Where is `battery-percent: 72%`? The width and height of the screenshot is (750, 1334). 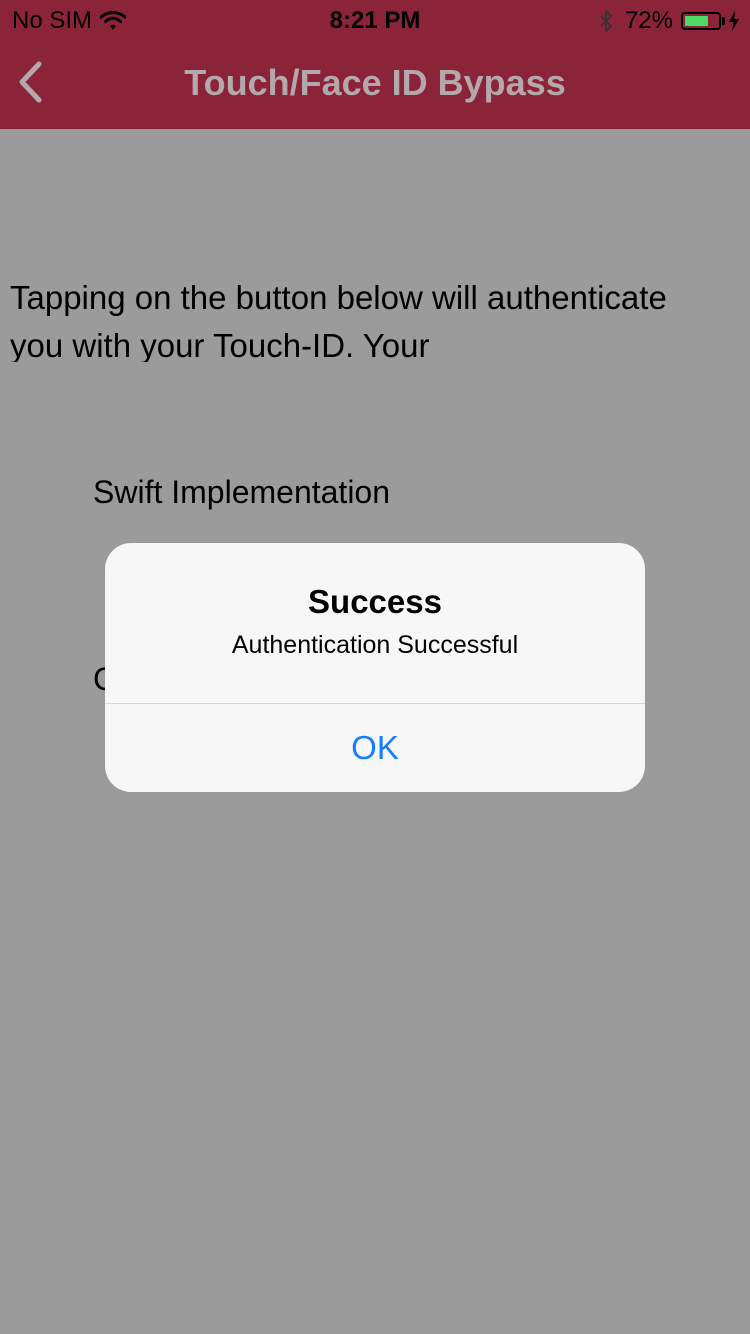
battery-percent: 72% is located at coordinates (648, 20).